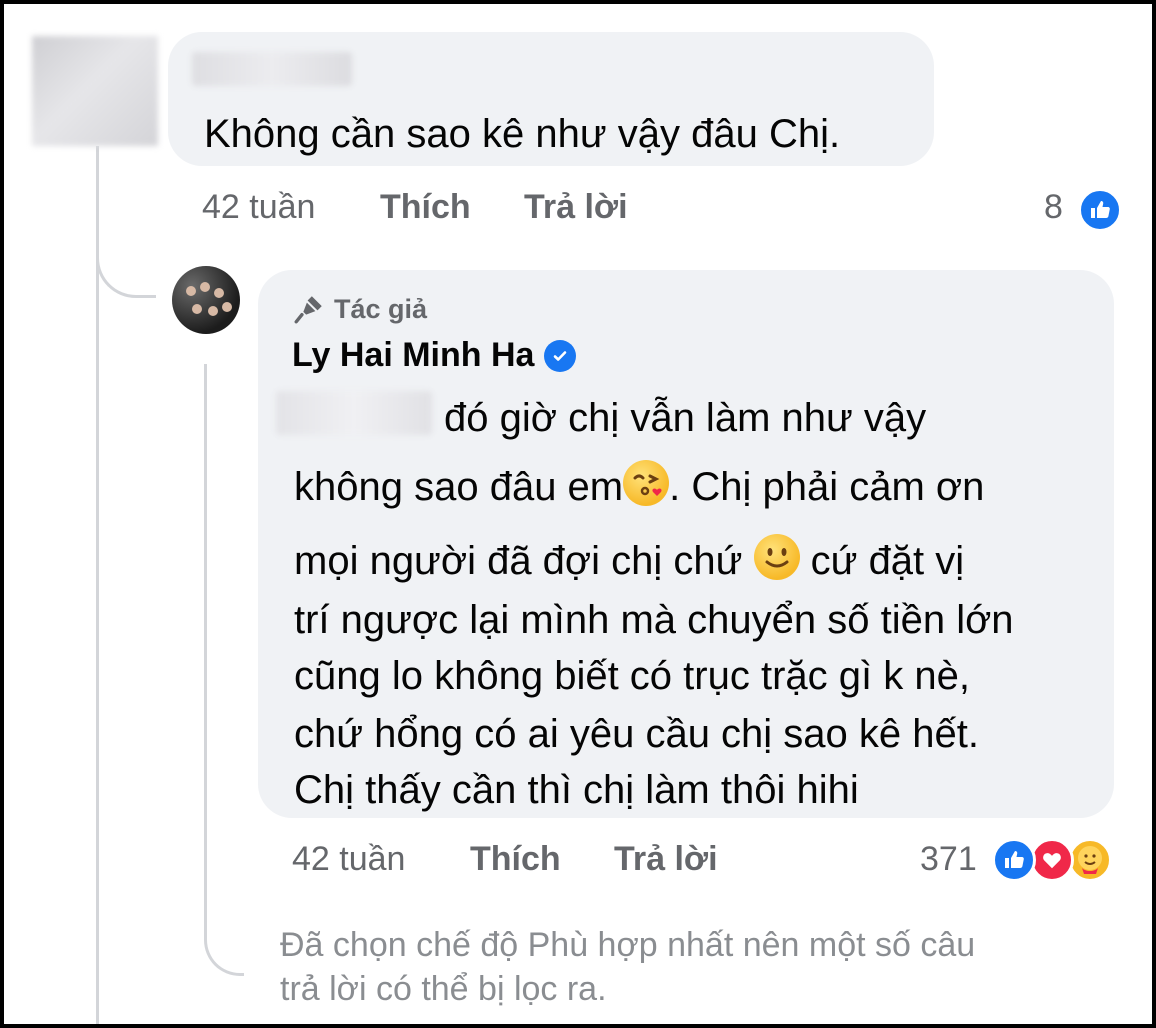  Describe the element at coordinates (443, 989) in the screenshot. I see `filter-notice-line-2: trả lời có thể bị lọc ra.` at that location.